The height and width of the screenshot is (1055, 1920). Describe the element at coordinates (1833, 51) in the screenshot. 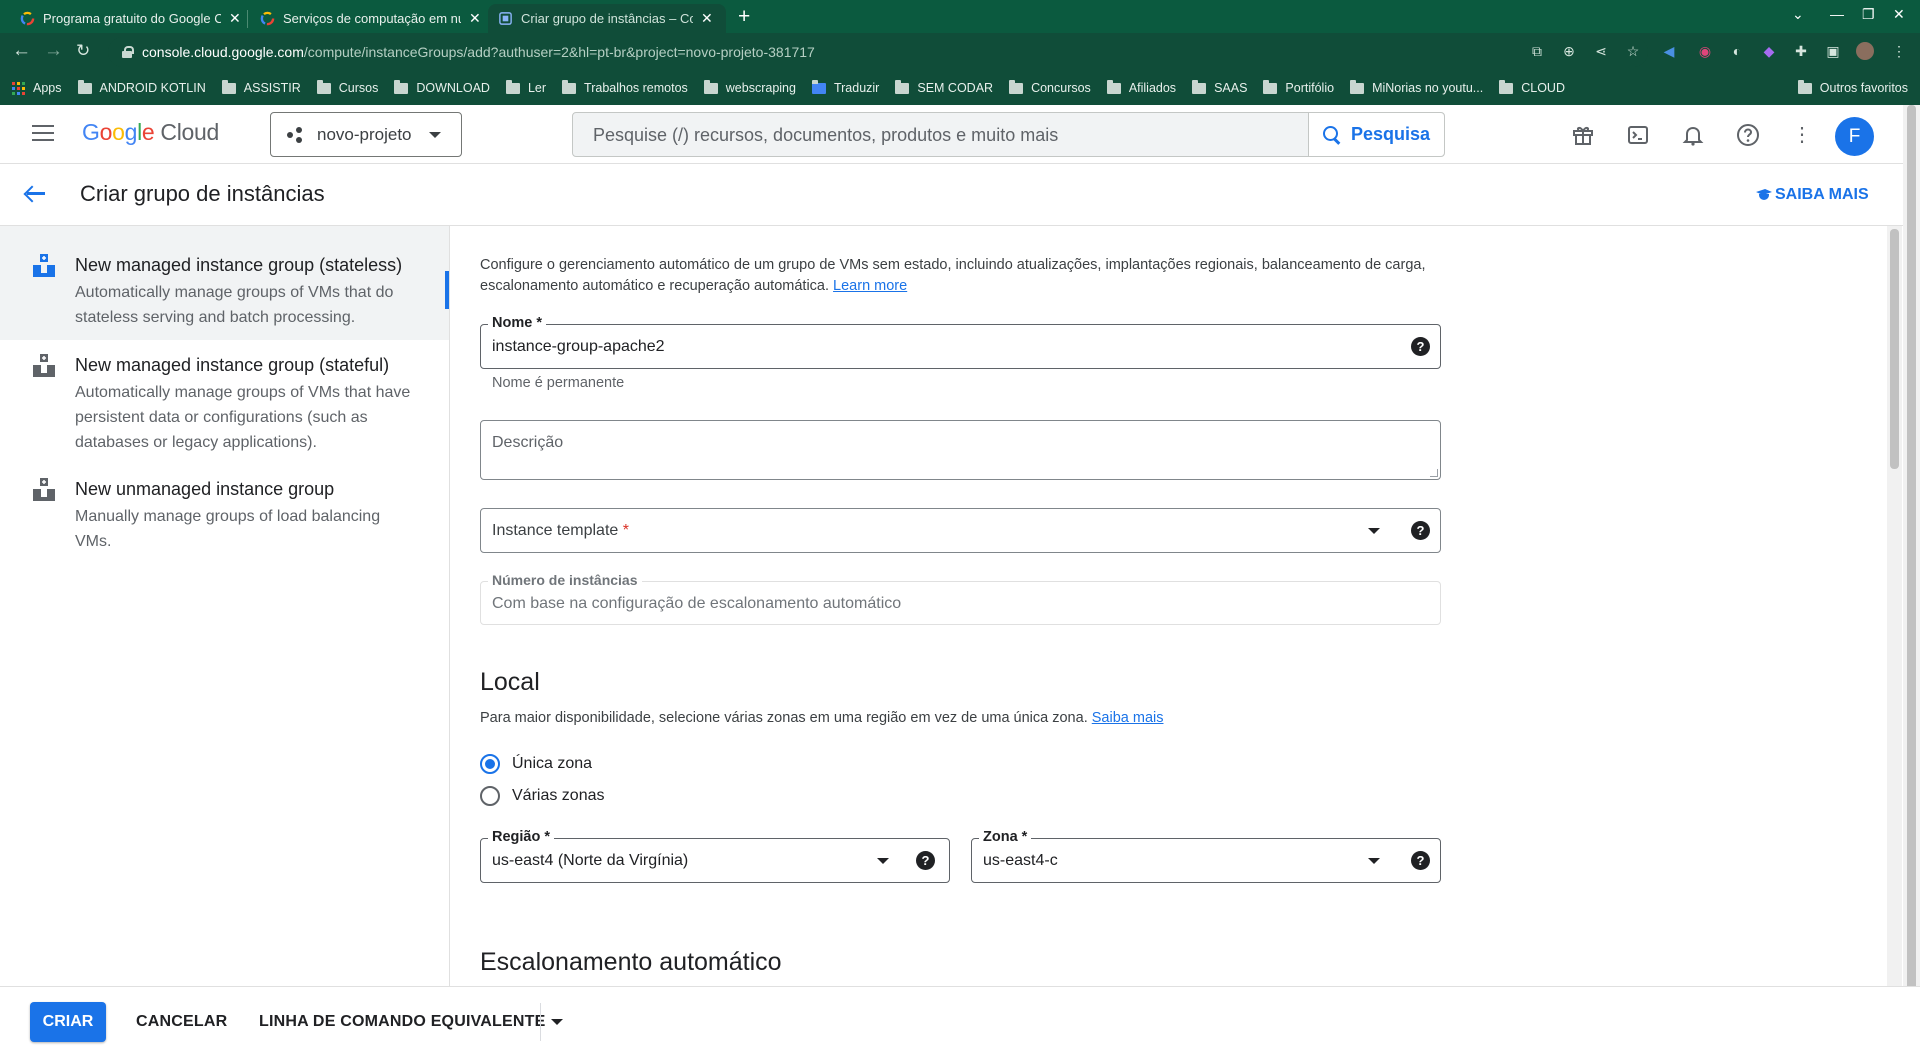

I see `sidepanel-icon: ▣` at that location.